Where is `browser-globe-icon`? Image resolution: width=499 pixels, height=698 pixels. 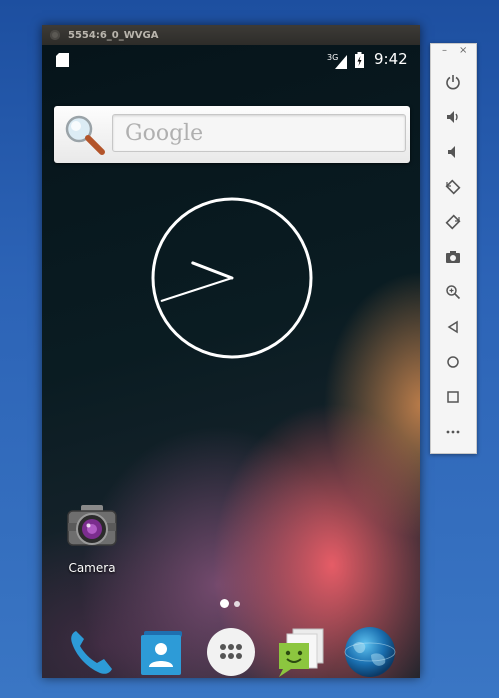 browser-globe-icon is located at coordinates (370, 651).